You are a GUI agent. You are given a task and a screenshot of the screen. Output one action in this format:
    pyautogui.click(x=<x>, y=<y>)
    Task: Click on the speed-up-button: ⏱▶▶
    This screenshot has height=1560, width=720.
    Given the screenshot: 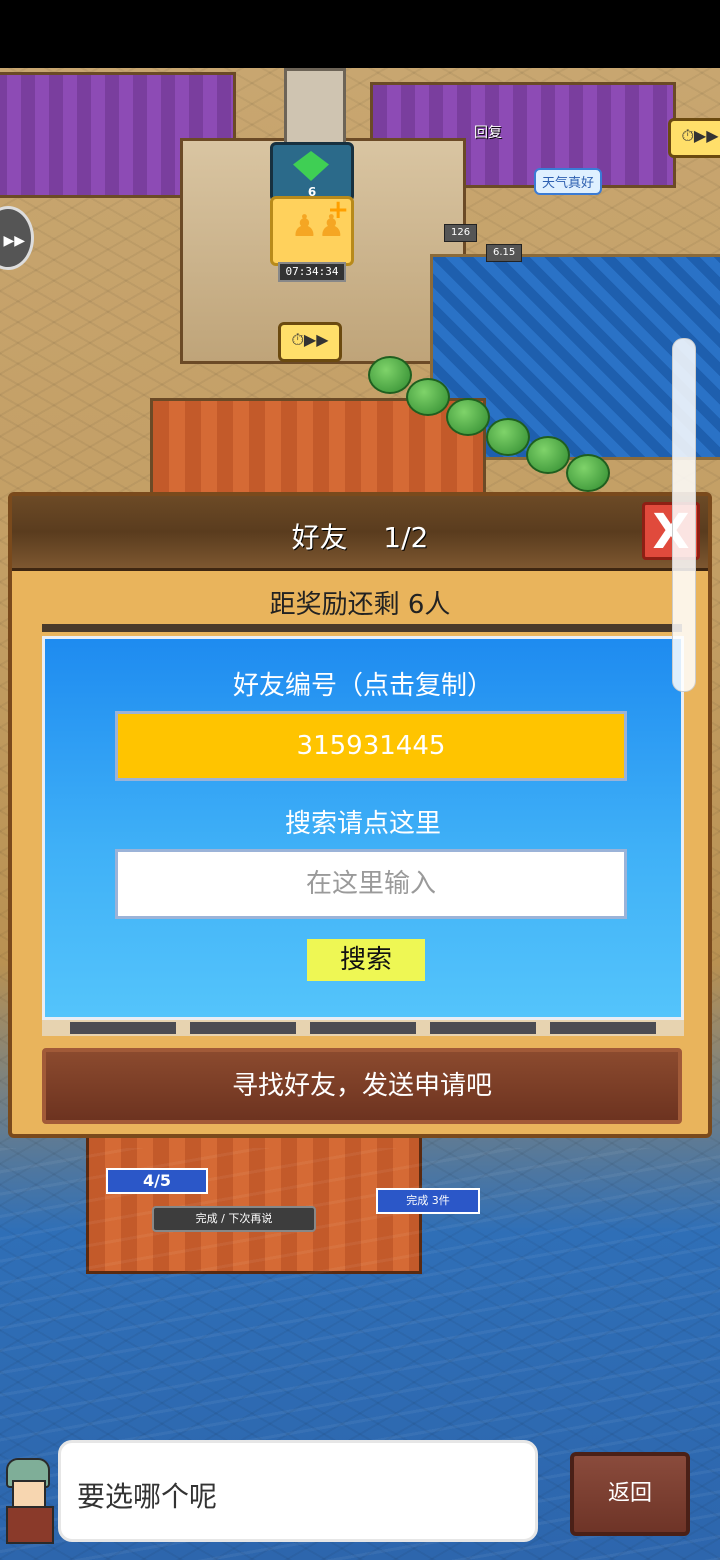 What is the action you would take?
    pyautogui.click(x=310, y=342)
    